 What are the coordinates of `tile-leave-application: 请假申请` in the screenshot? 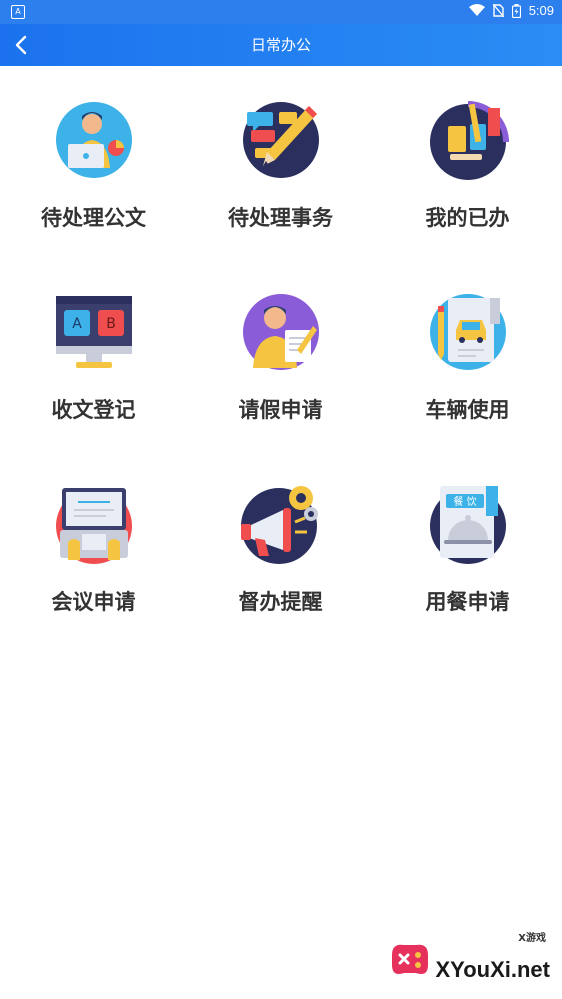 It's located at (280, 354).